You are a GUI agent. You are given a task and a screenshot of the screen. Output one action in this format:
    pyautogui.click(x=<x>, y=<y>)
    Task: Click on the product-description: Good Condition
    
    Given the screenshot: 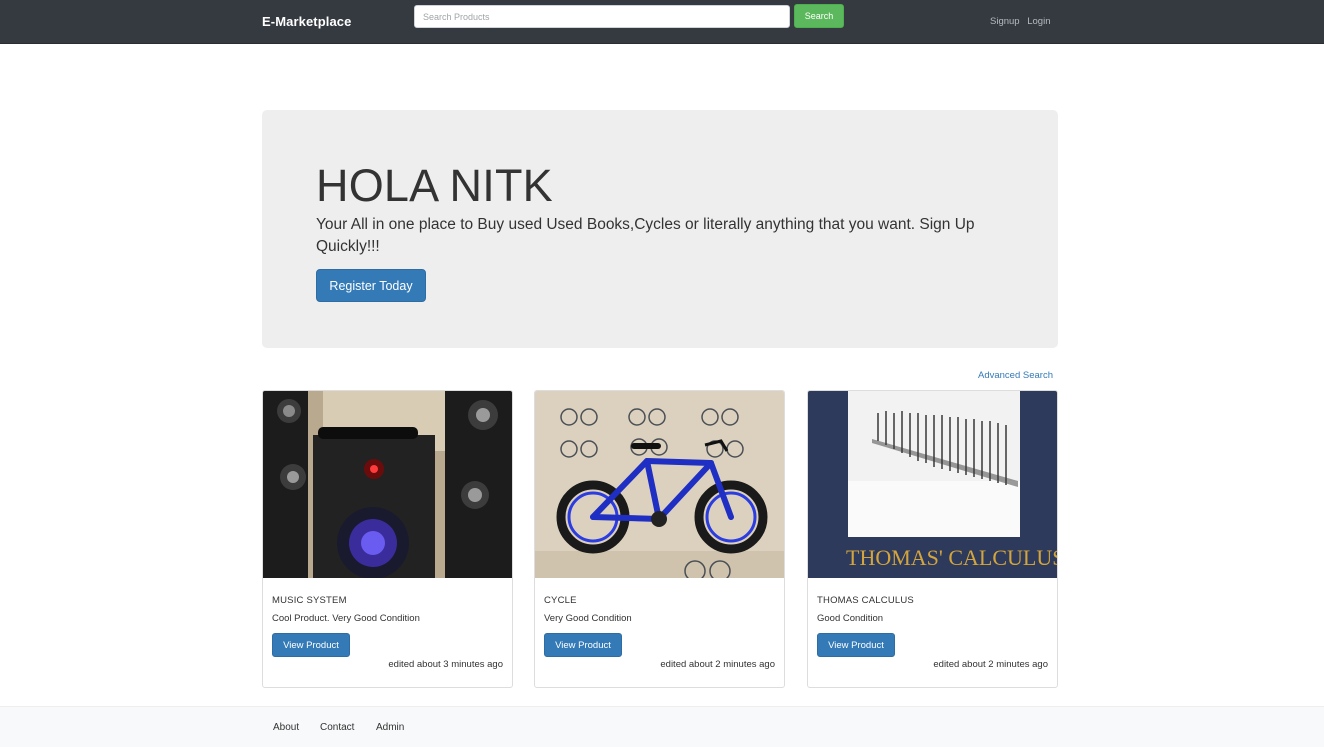 What is the action you would take?
    pyautogui.click(x=850, y=618)
    